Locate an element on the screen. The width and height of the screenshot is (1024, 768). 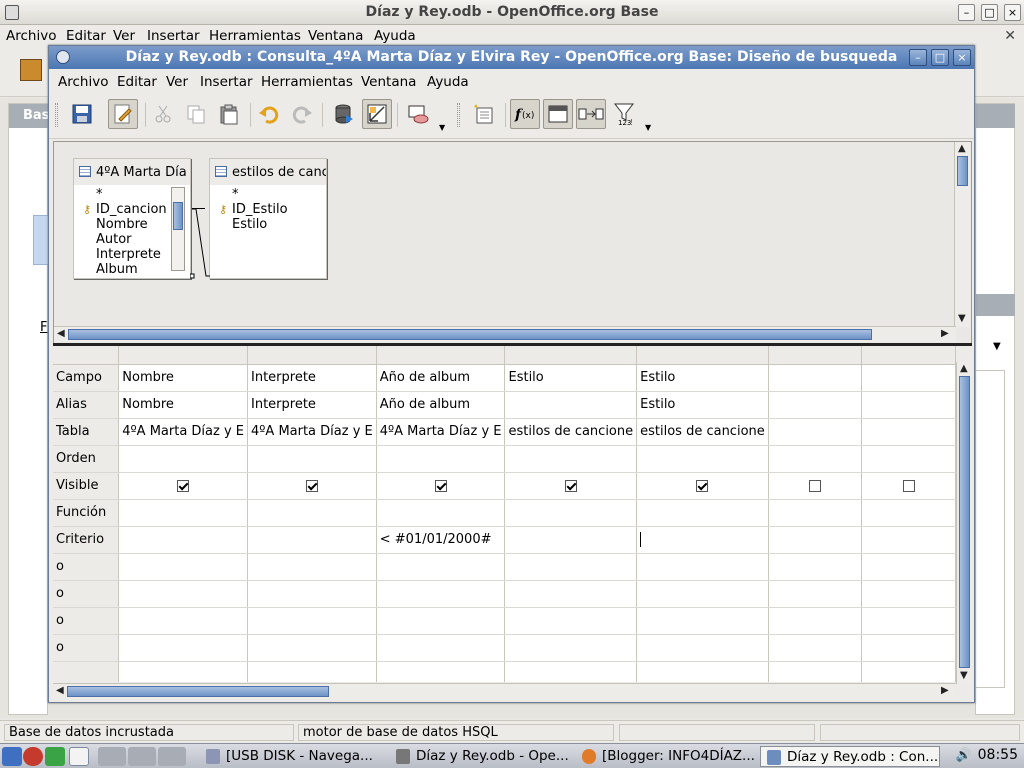
menu-ayuda: Ayuda is located at coordinates (395, 36).